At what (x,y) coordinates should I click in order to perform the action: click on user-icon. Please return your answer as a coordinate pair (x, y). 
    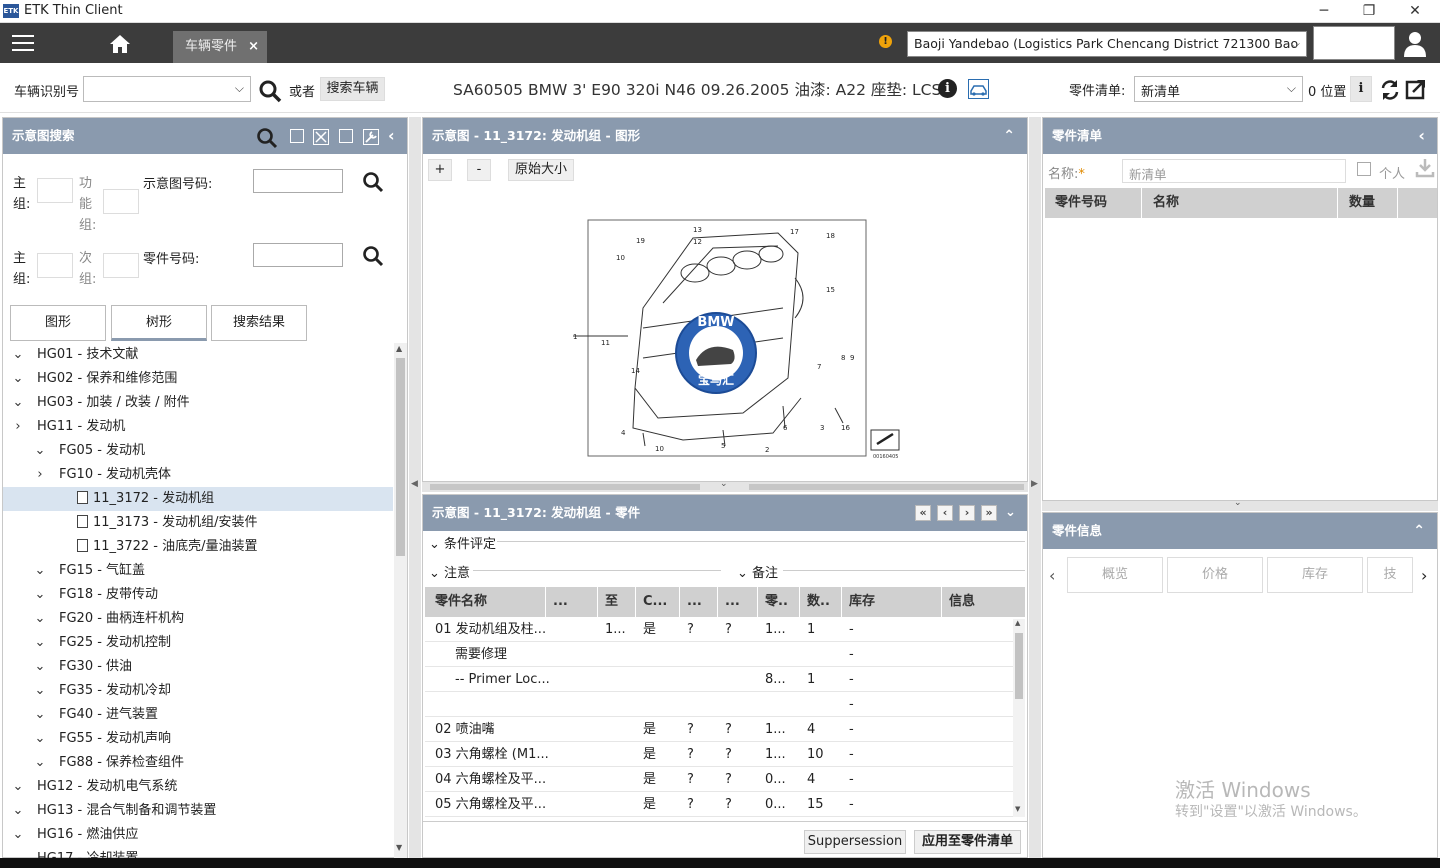
    Looking at the image, I should click on (1415, 44).